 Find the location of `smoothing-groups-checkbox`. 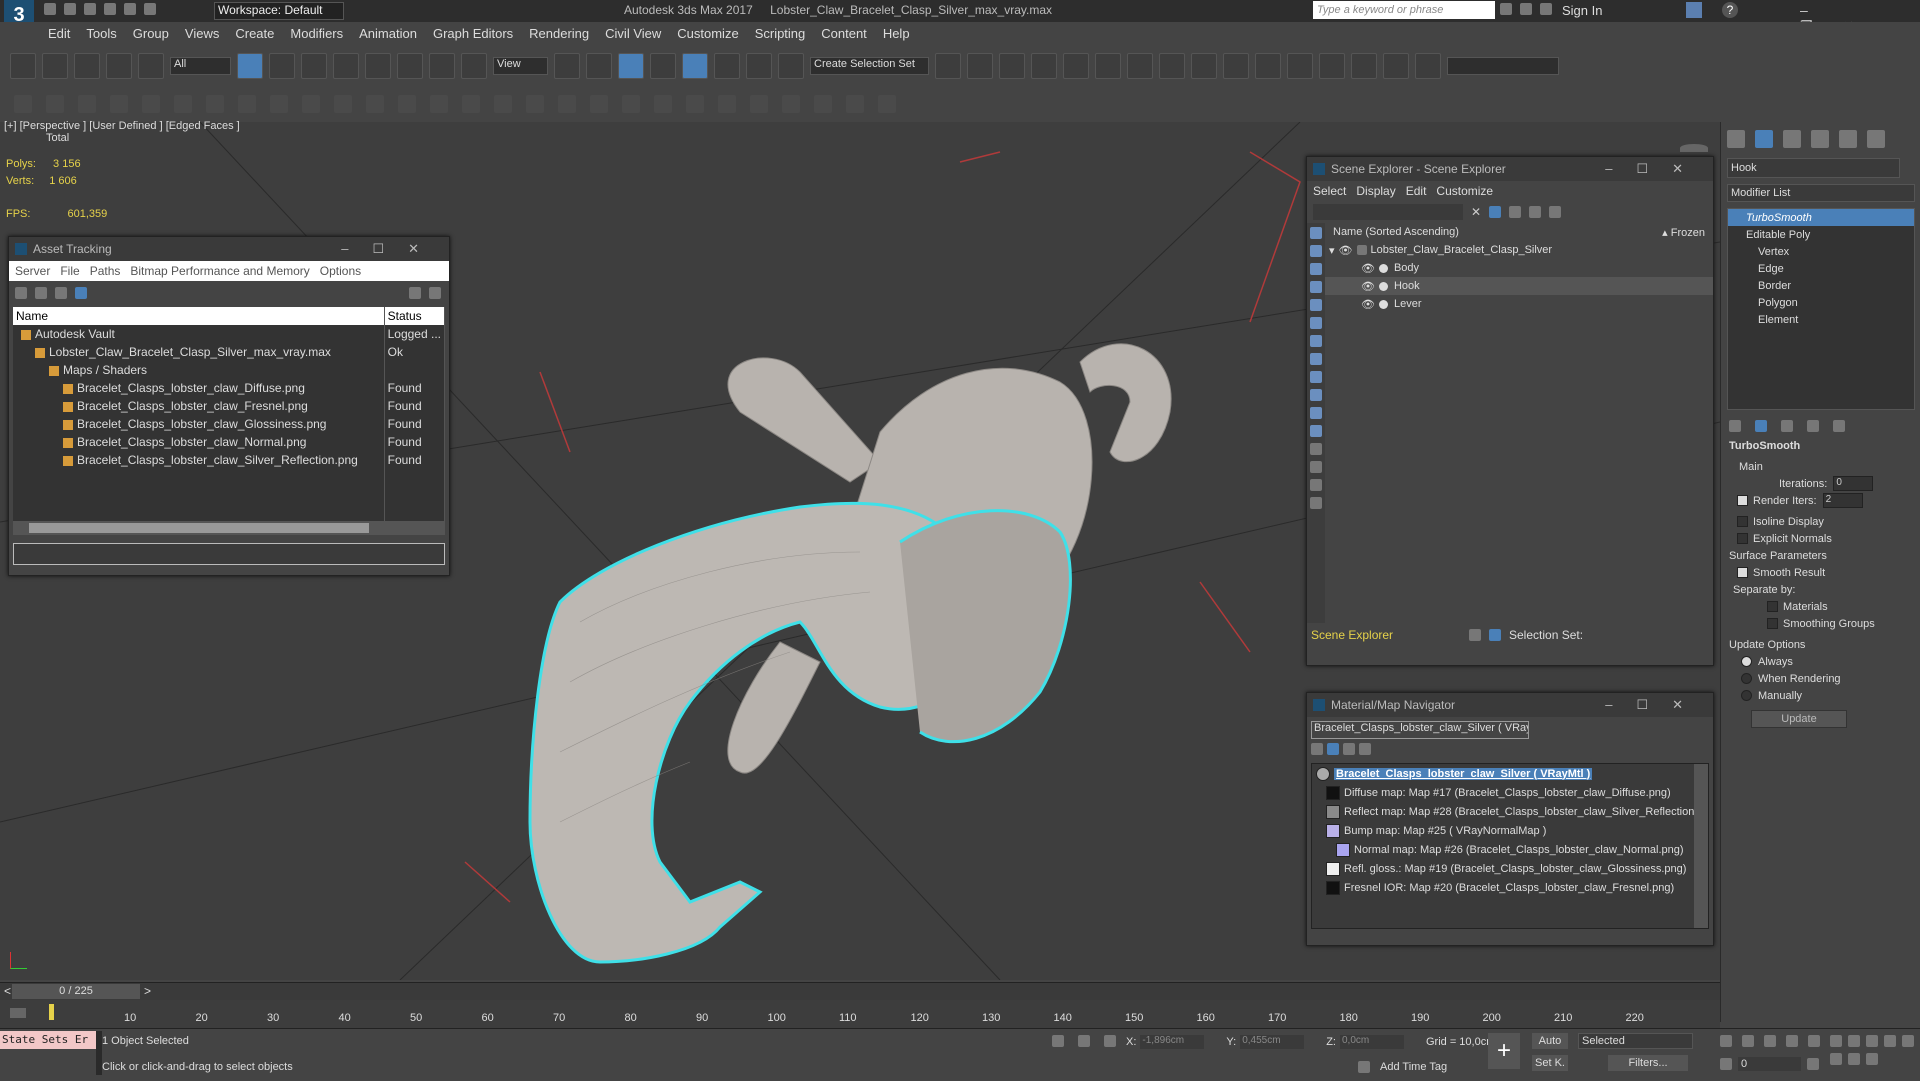

smoothing-groups-checkbox is located at coordinates (1772, 623).